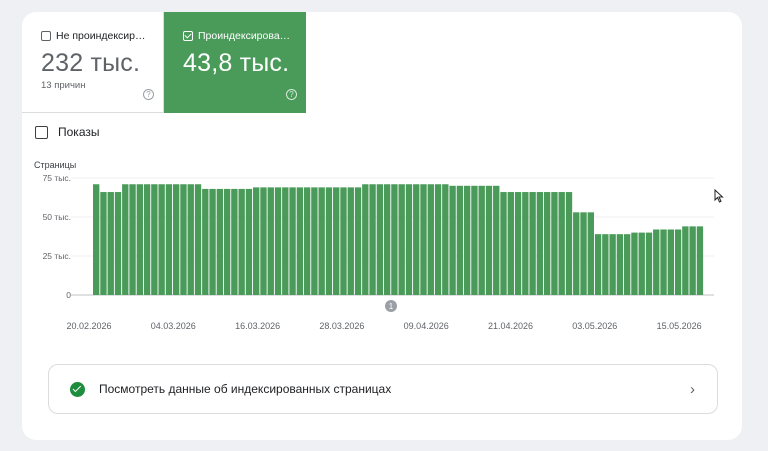 The image size is (768, 451). I want to click on x-tick-label: 09.04.2026, so click(426, 326).